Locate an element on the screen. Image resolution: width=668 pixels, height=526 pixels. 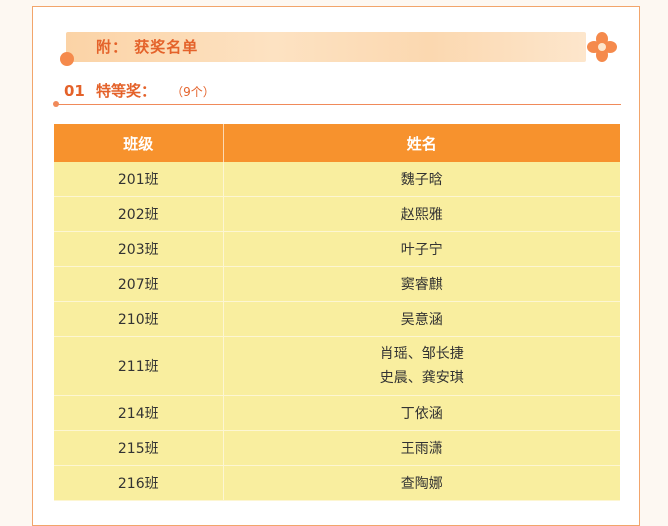
table-row: 201班 魏子晗 is located at coordinates (337, 179).